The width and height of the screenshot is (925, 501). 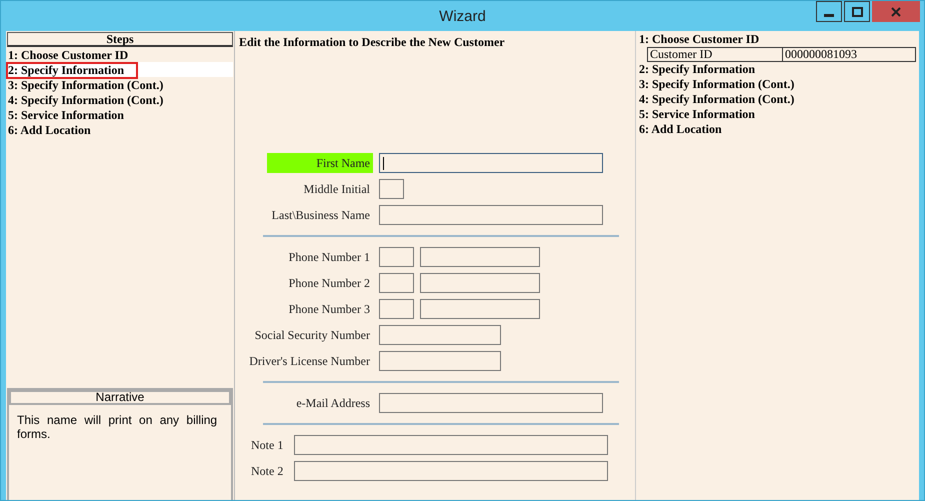 I want to click on step-item: 4: Specify Information (Cont.), so click(x=92, y=100).